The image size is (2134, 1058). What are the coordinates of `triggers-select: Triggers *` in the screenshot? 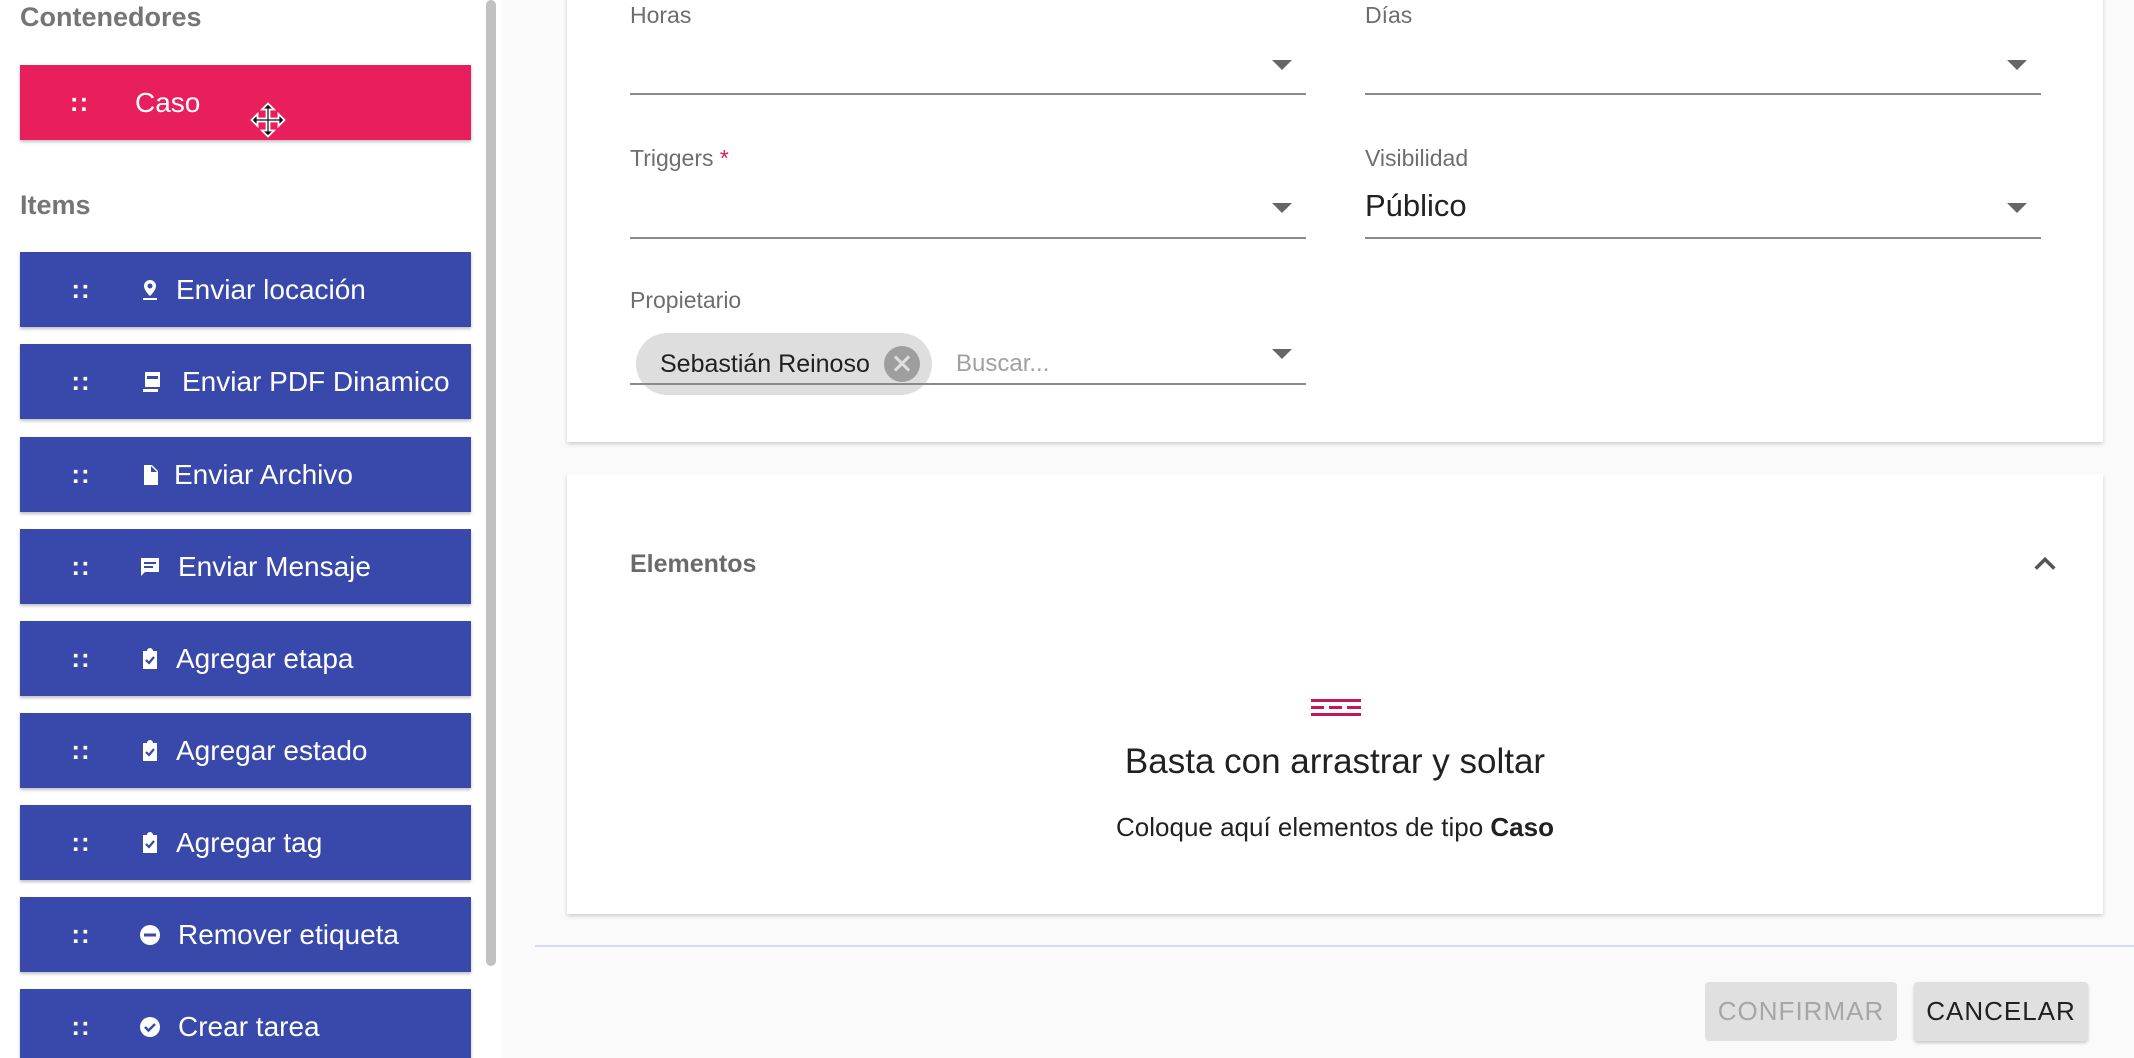 It's located at (968, 192).